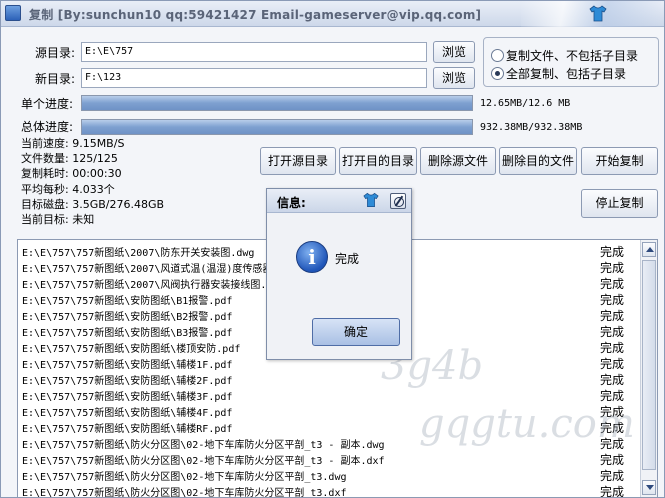 The width and height of the screenshot is (665, 498). I want to click on single-progress-label: 单个进度:, so click(47, 104).